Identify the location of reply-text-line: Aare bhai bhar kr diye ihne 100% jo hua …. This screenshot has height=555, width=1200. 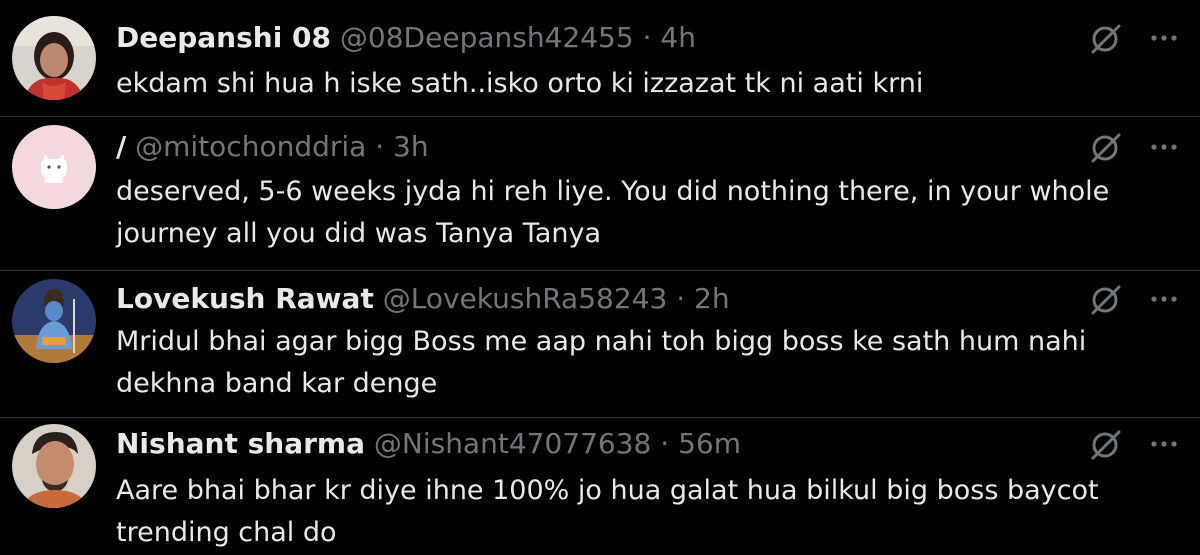
(607, 490).